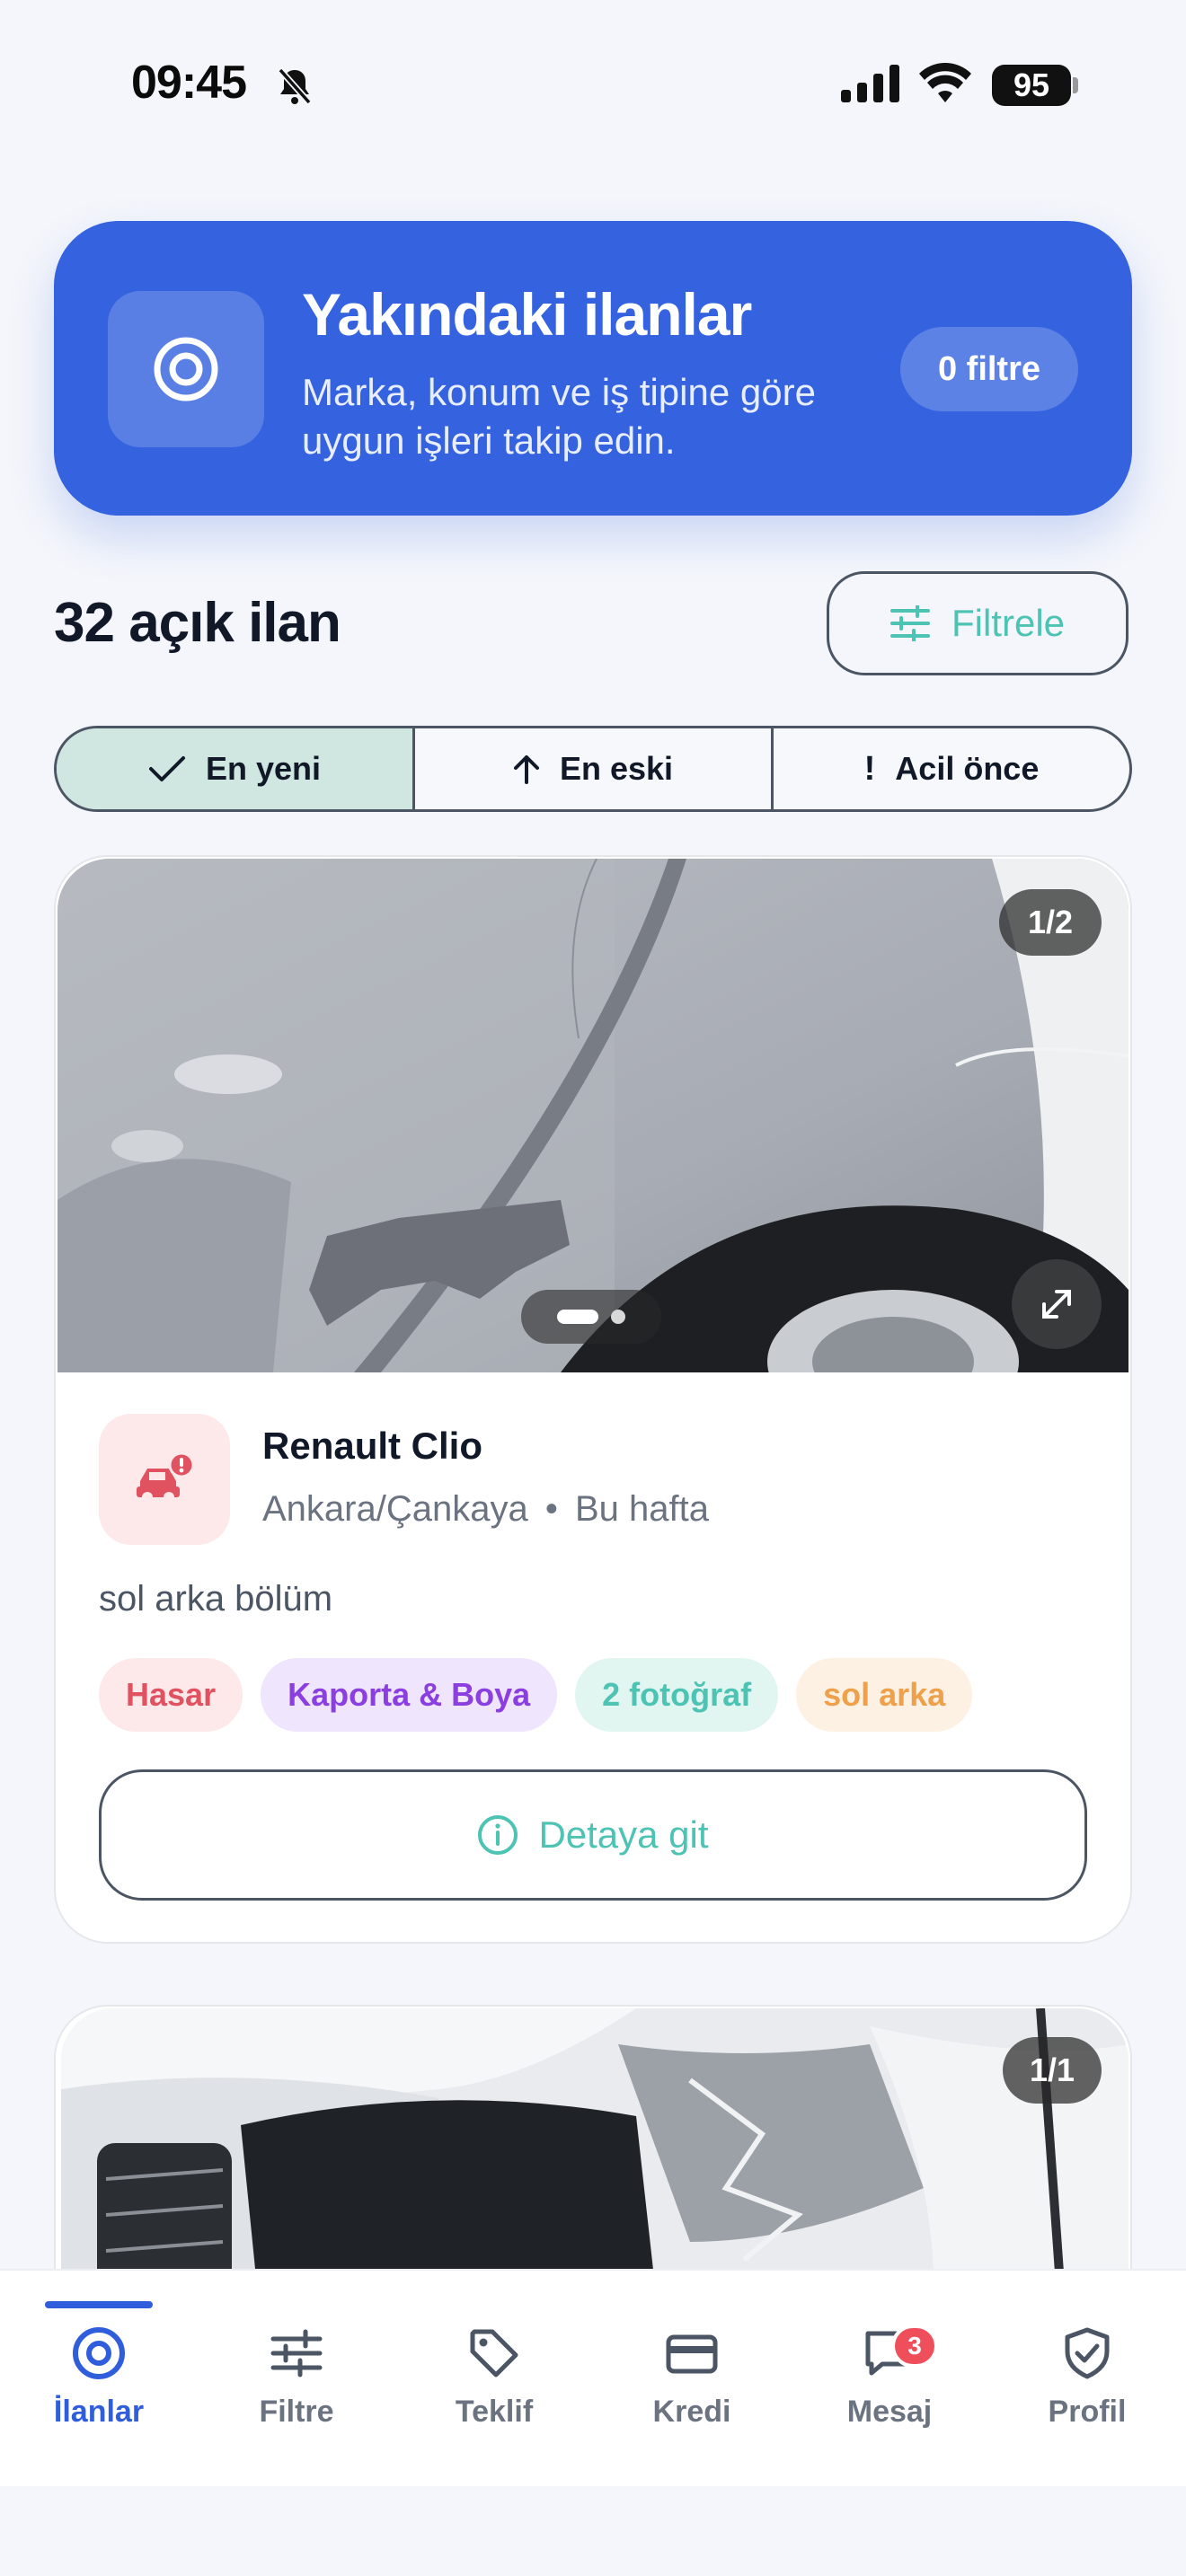 The width and height of the screenshot is (1186, 2576). Describe the element at coordinates (197, 623) in the screenshot. I see `listing-count: 32 açık ilan` at that location.